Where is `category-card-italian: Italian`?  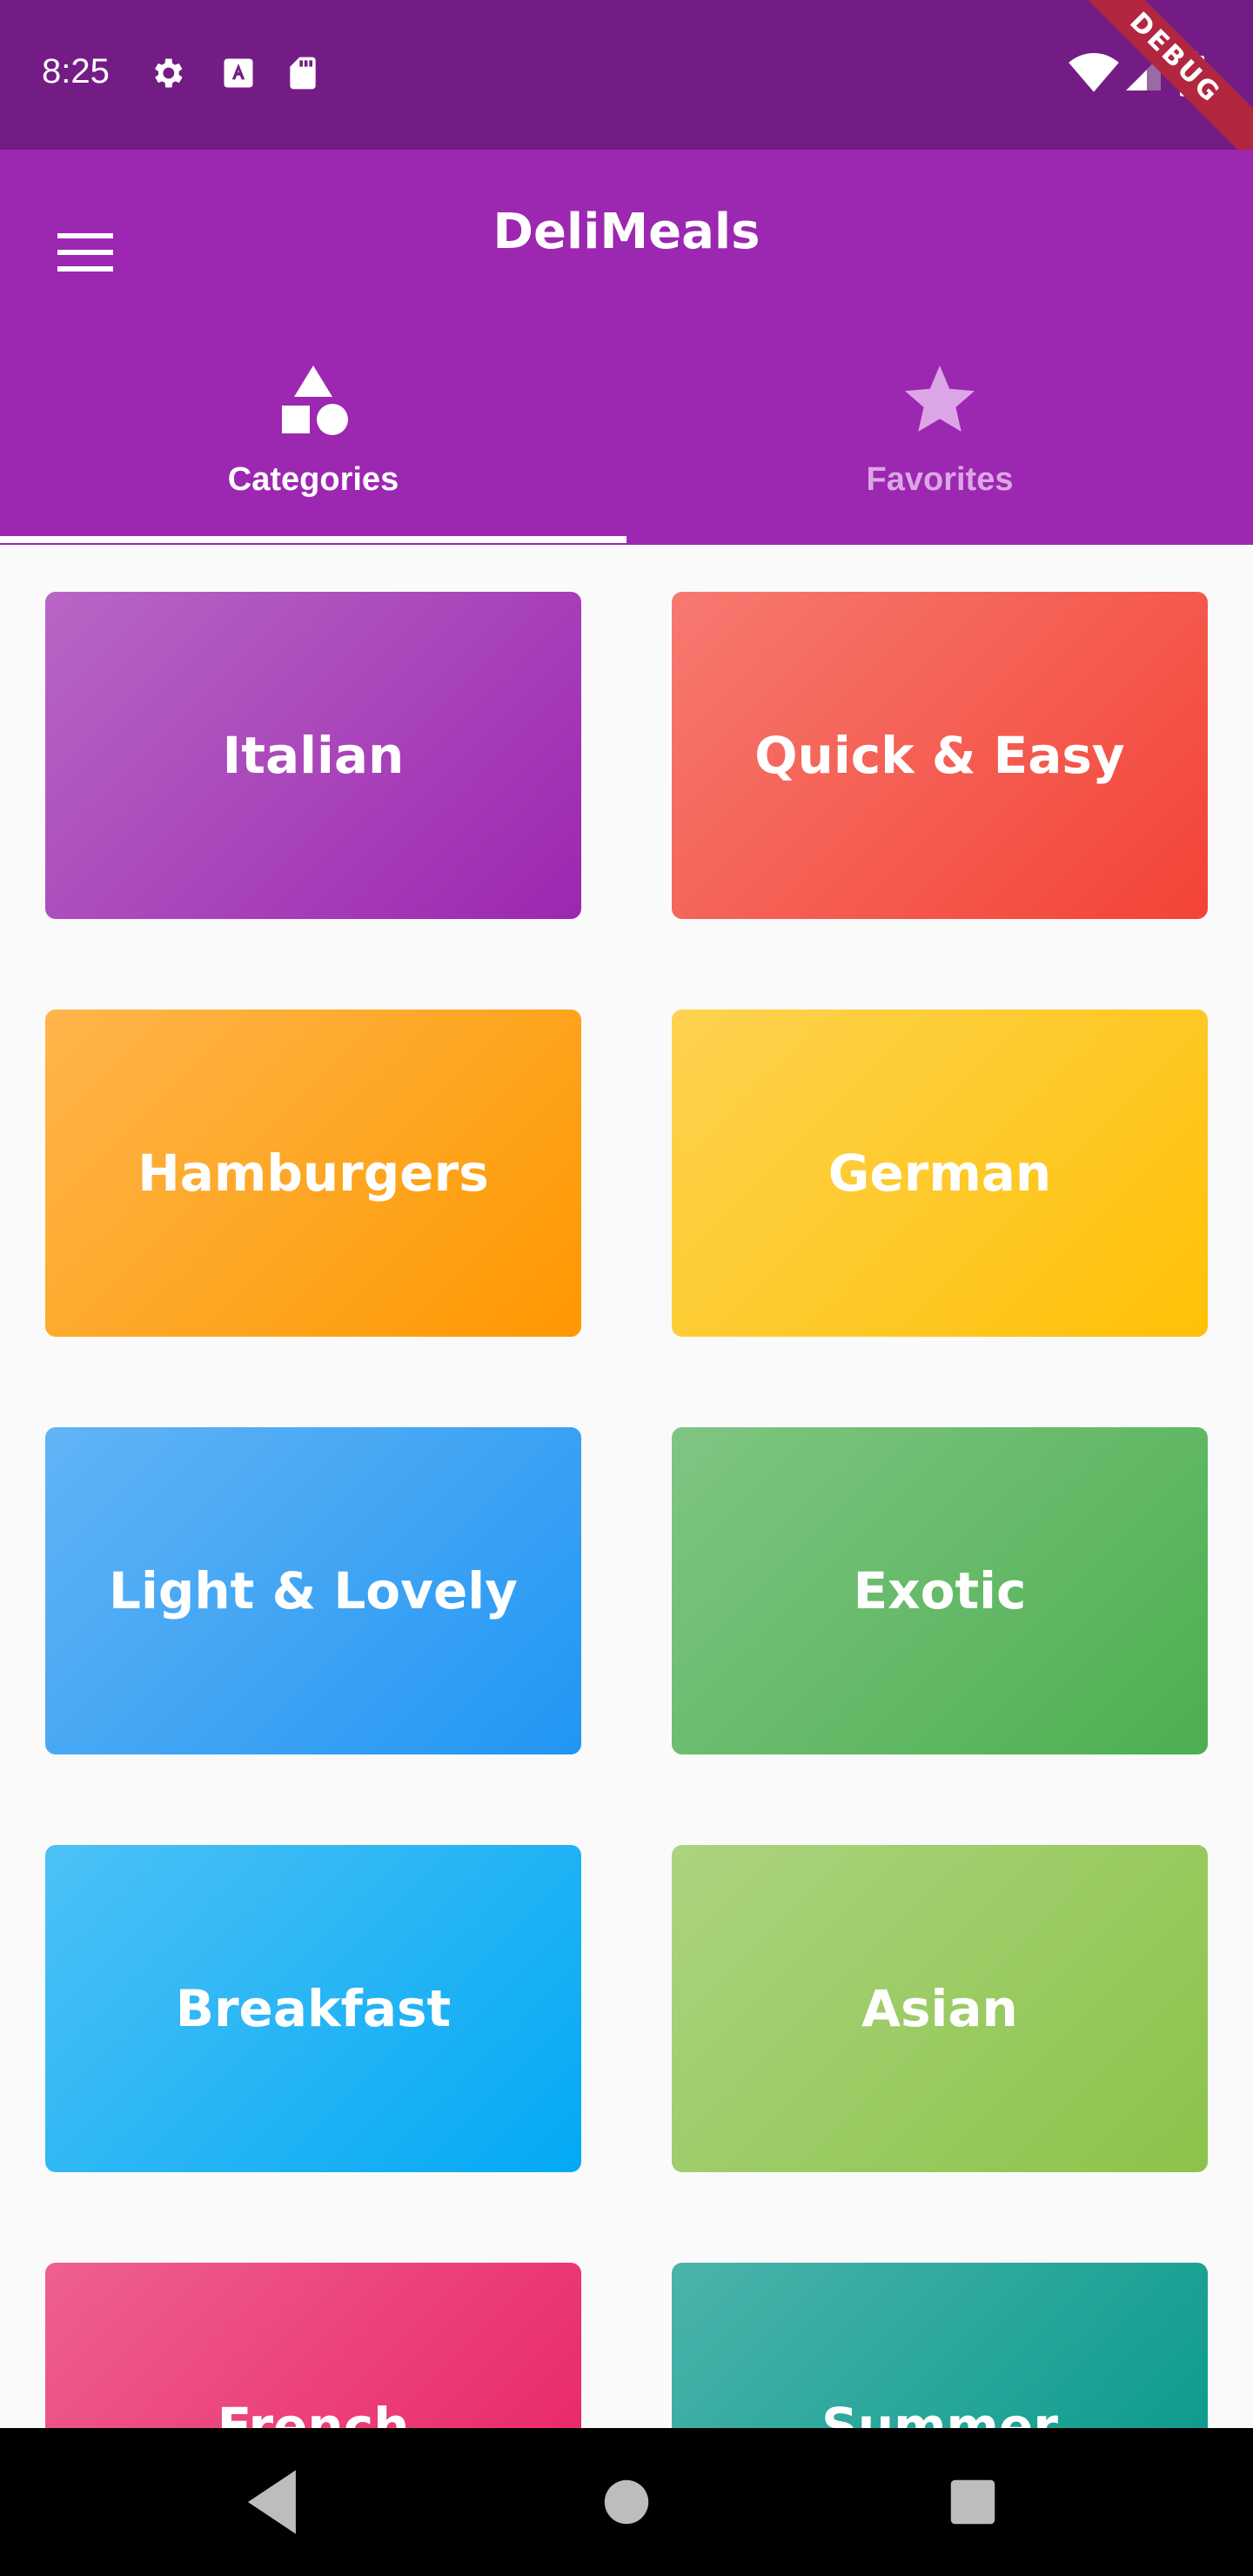 category-card-italian: Italian is located at coordinates (313, 755).